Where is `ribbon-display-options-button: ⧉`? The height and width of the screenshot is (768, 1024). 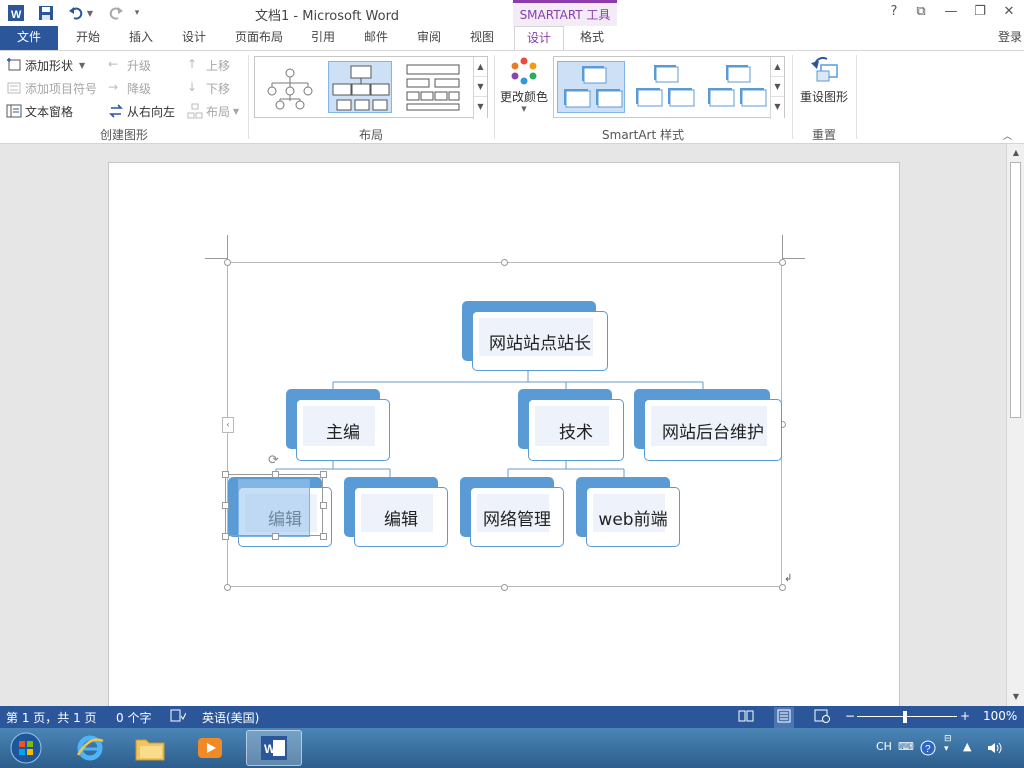
ribbon-display-options-button: ⧉ is located at coordinates (921, 13).